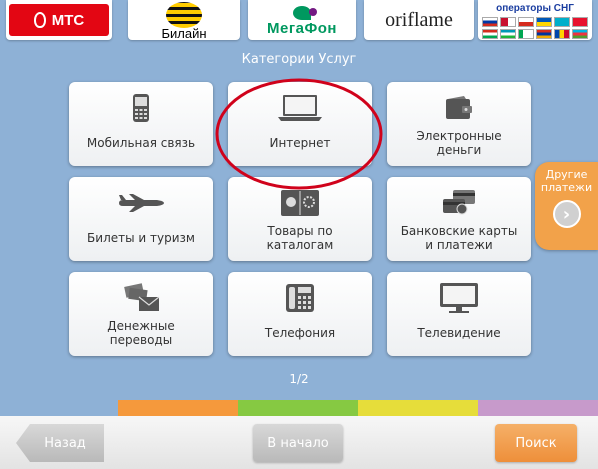 The image size is (598, 469). Describe the element at coordinates (459, 298) in the screenshot. I see `tv-icon` at that location.